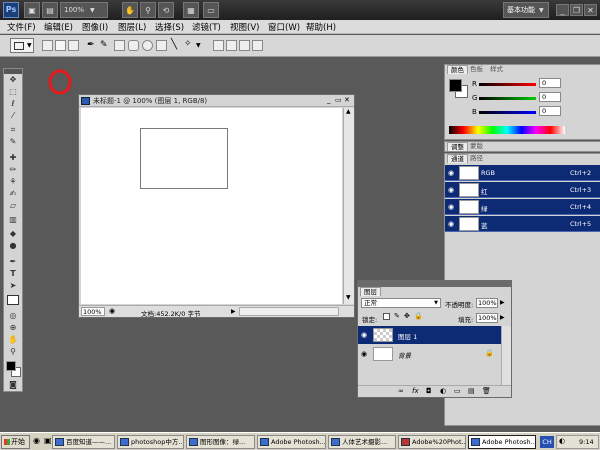 The width and height of the screenshot is (600, 450). I want to click on lock-transparent-icon, so click(386, 316).